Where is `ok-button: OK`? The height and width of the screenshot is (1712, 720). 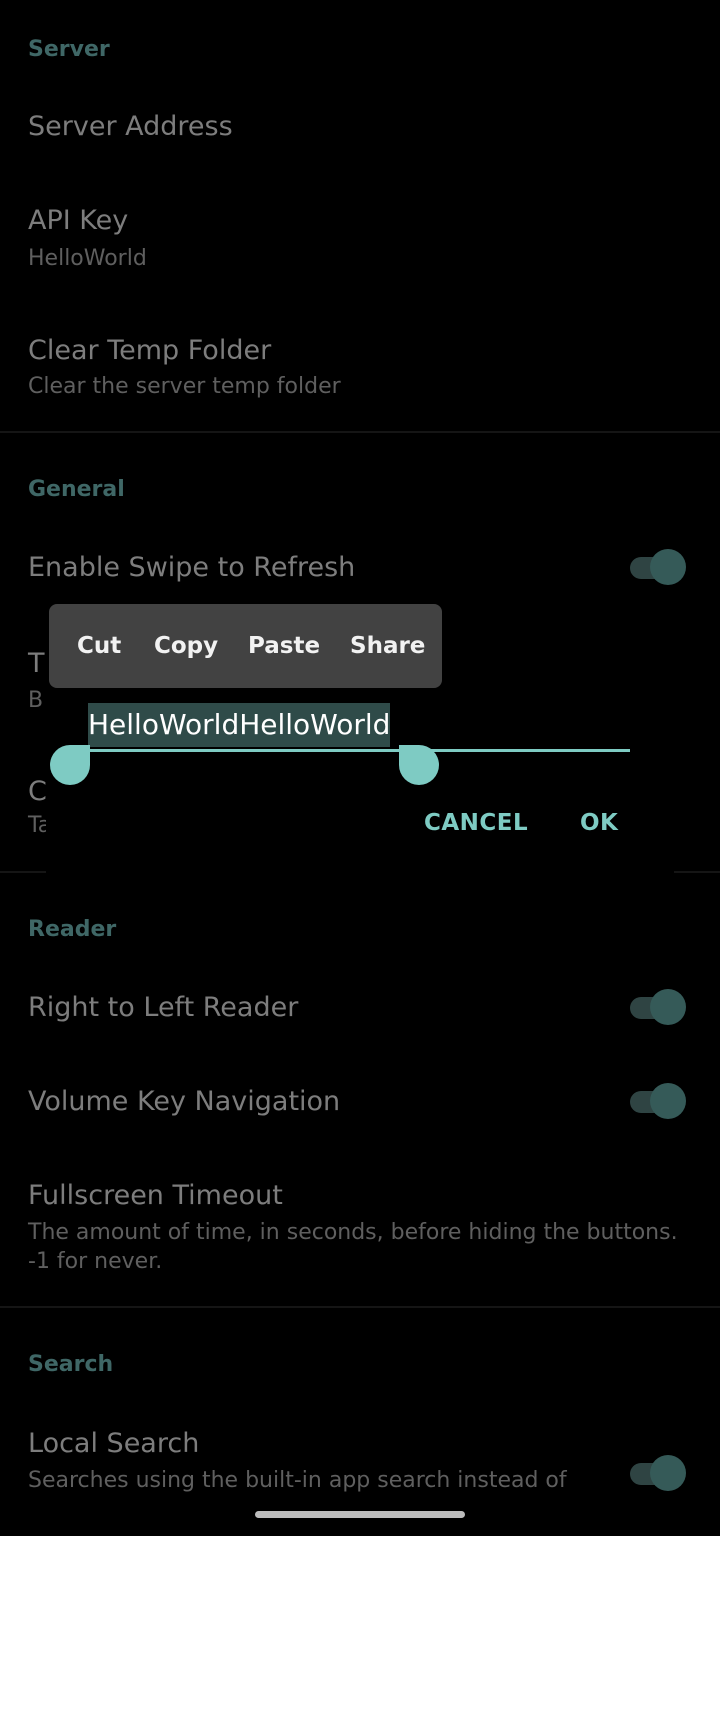 ok-button: OK is located at coordinates (599, 823).